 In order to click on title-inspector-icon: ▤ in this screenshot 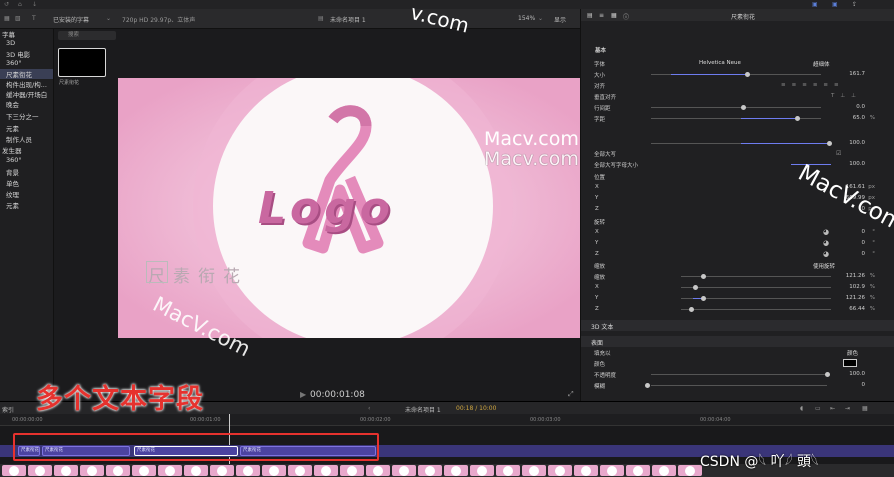, I will do `click(590, 15)`.